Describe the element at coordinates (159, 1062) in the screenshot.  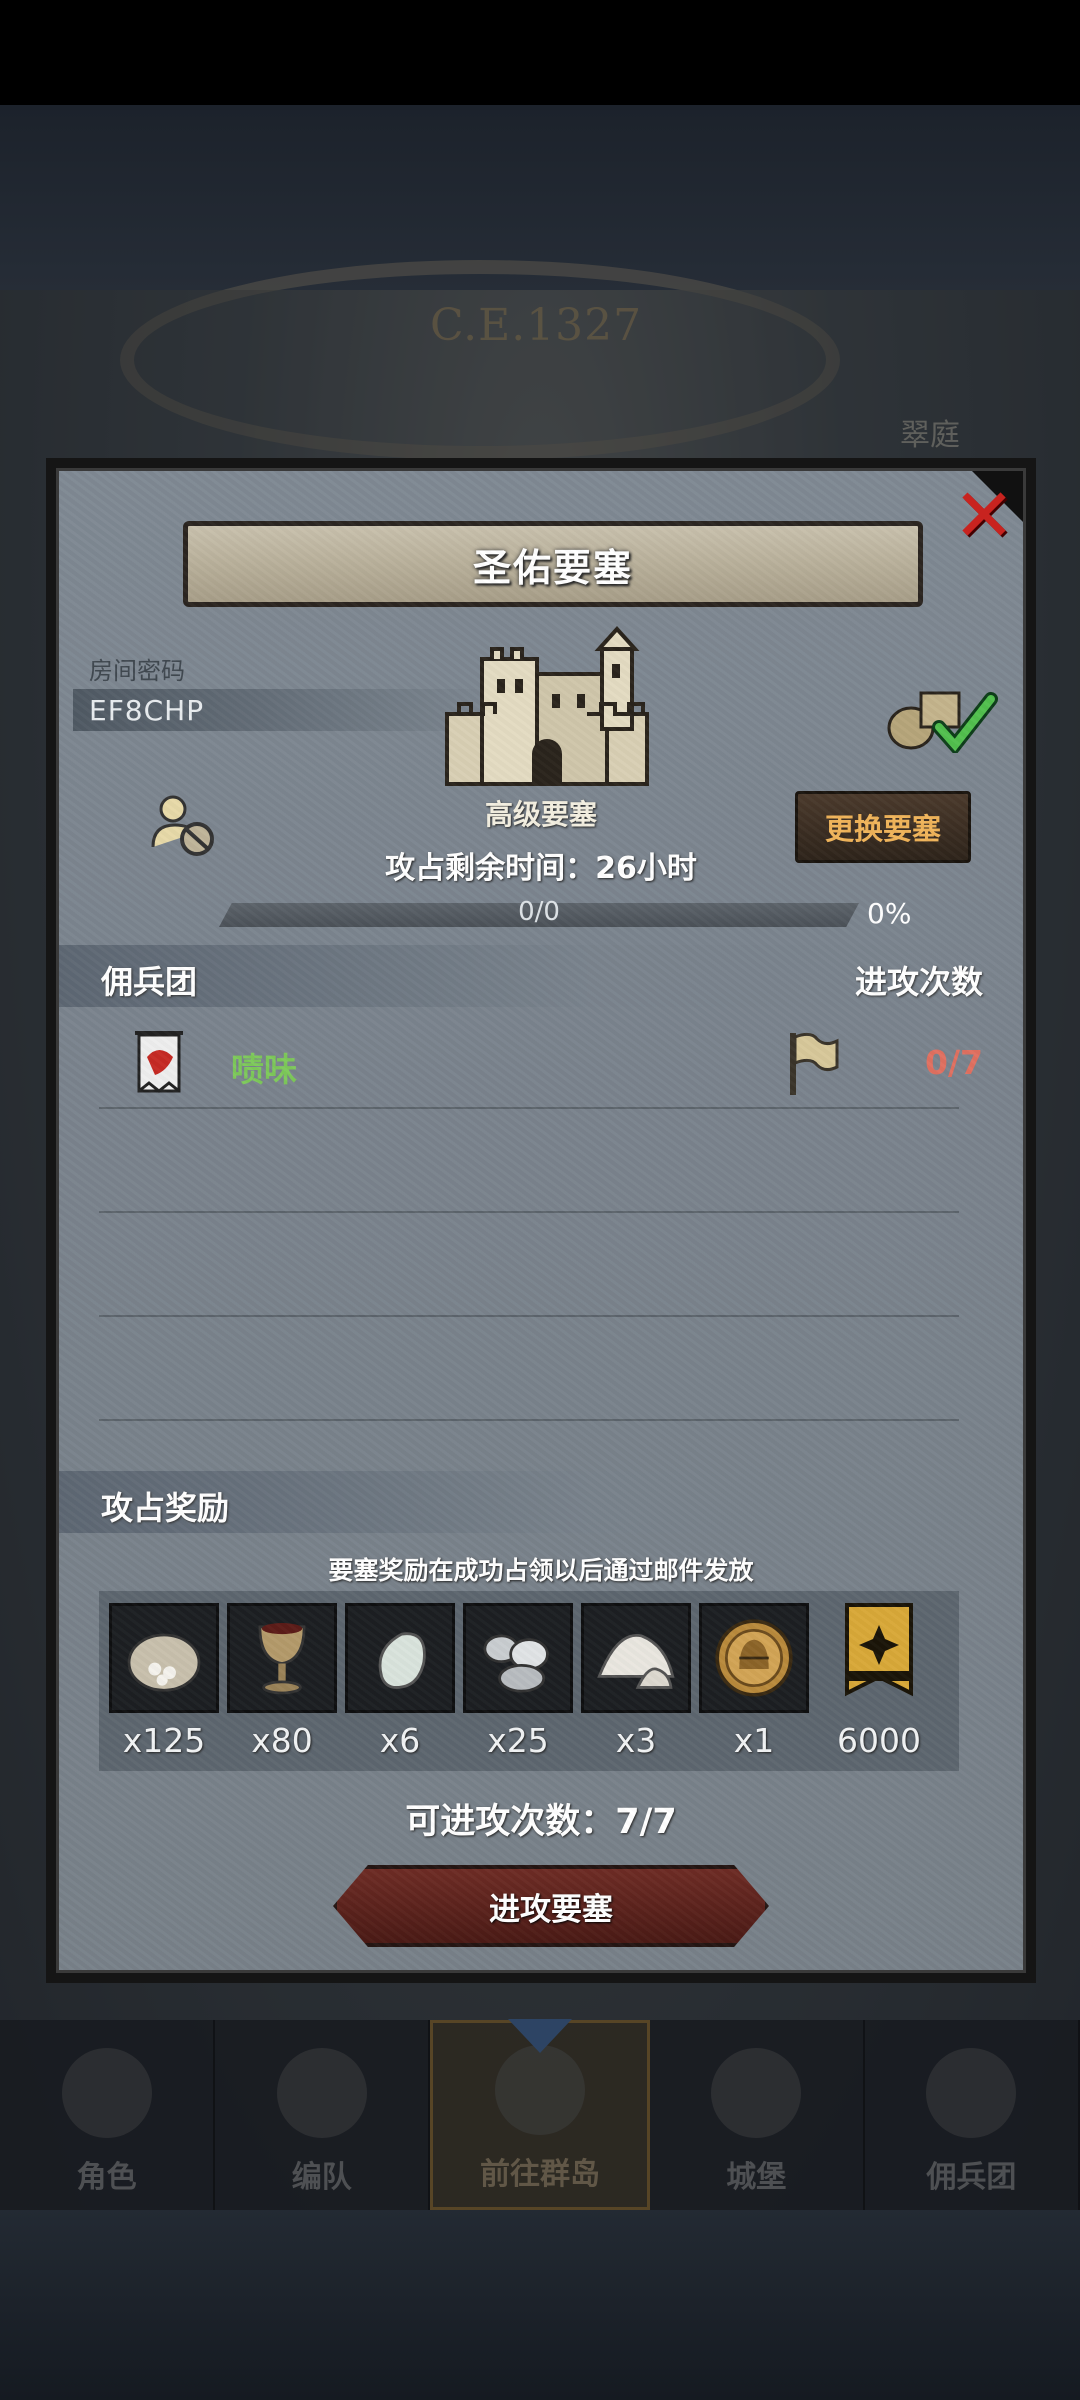
I see `red-wolf-banner-icon` at that location.